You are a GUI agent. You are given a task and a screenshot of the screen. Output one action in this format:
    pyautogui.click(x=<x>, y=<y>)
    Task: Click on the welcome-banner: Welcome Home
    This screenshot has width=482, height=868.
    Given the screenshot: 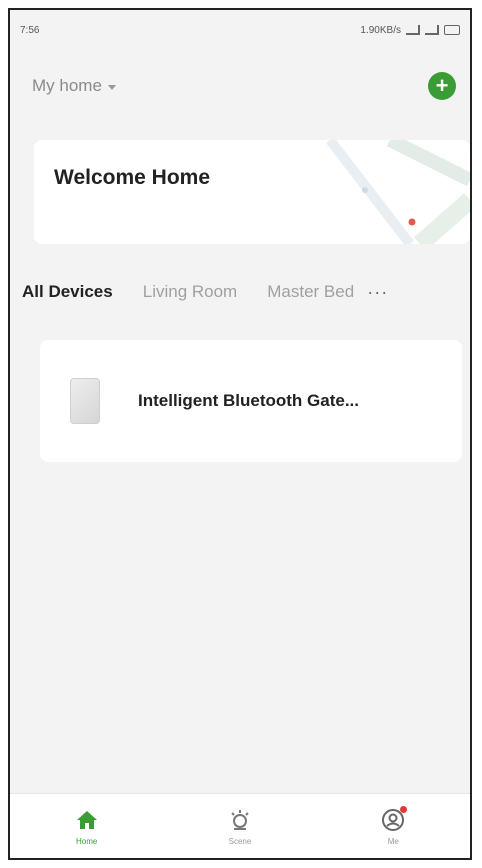 What is the action you would take?
    pyautogui.click(x=252, y=192)
    